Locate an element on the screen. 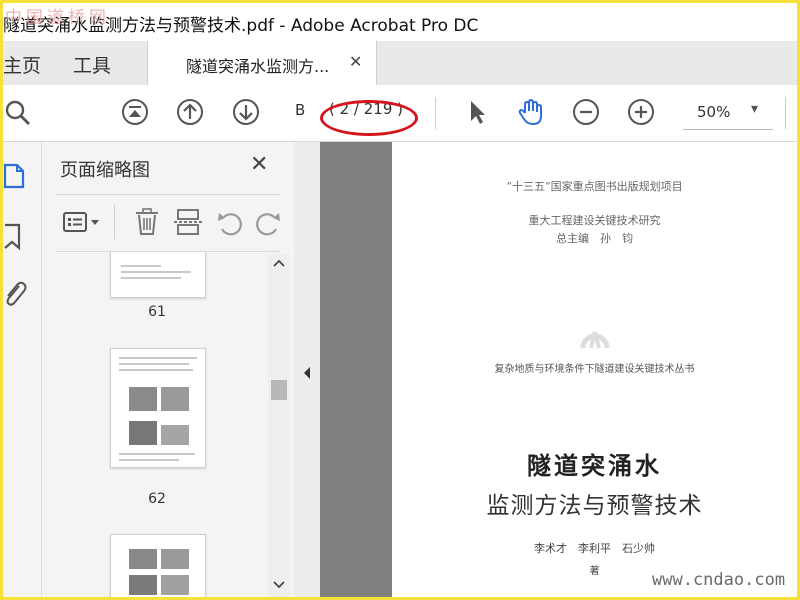 The height and width of the screenshot is (600, 800). zoom-in-icon is located at coordinates (641, 112).